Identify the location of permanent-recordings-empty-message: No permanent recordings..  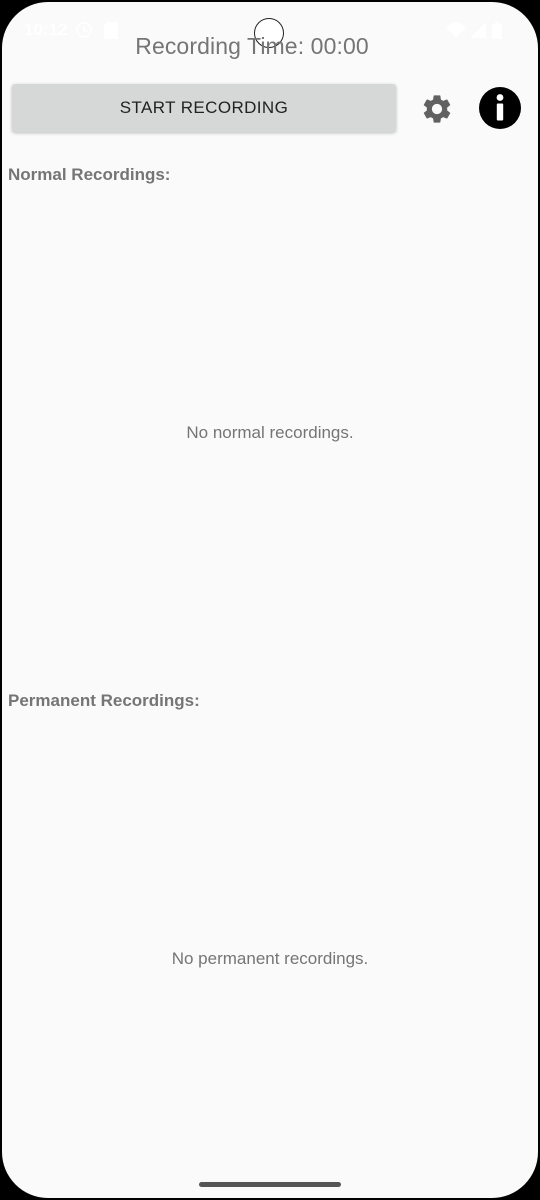
(270, 958).